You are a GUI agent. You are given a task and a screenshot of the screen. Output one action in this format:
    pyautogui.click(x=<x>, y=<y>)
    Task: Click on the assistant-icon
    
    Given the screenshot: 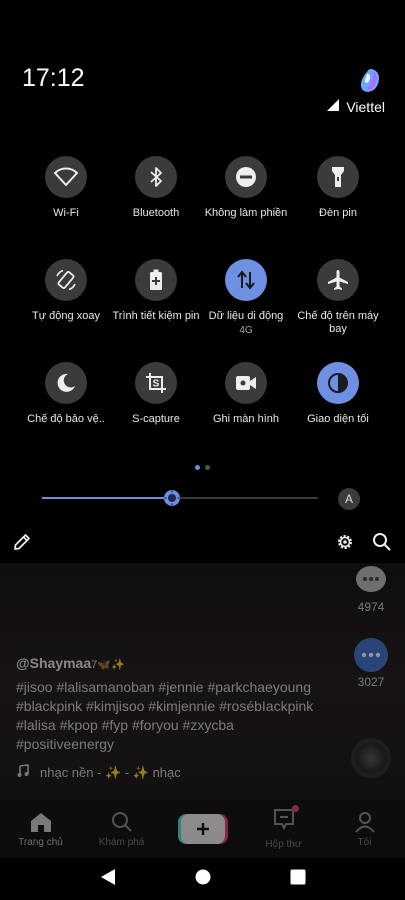 What is the action you would take?
    pyautogui.click(x=370, y=81)
    